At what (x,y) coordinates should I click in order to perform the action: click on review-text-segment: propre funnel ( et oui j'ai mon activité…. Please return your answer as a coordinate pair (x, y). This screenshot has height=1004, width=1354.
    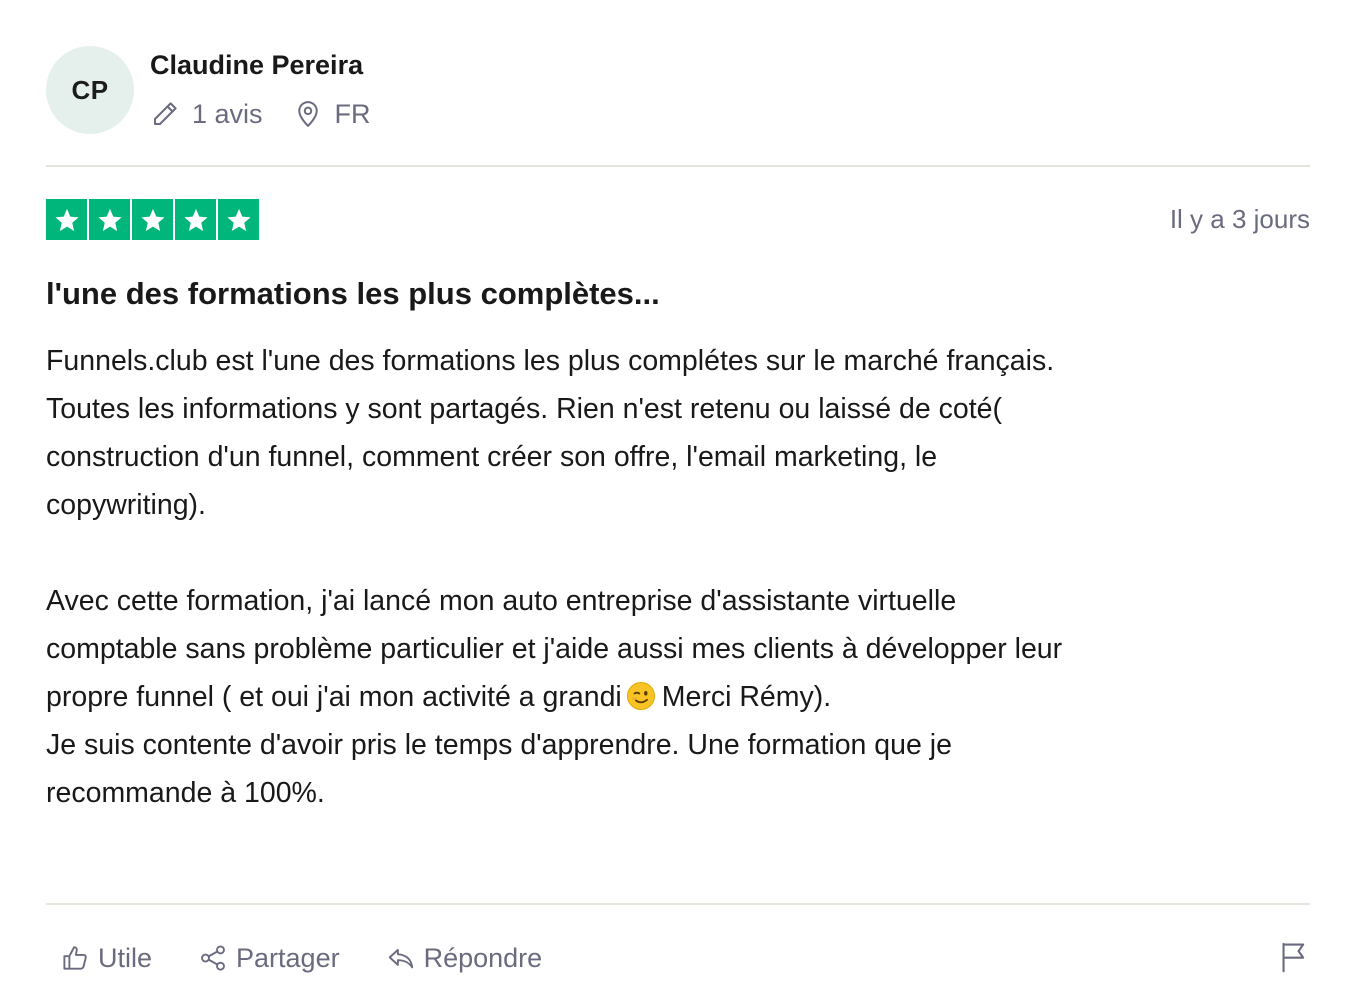
    Looking at the image, I should click on (334, 697).